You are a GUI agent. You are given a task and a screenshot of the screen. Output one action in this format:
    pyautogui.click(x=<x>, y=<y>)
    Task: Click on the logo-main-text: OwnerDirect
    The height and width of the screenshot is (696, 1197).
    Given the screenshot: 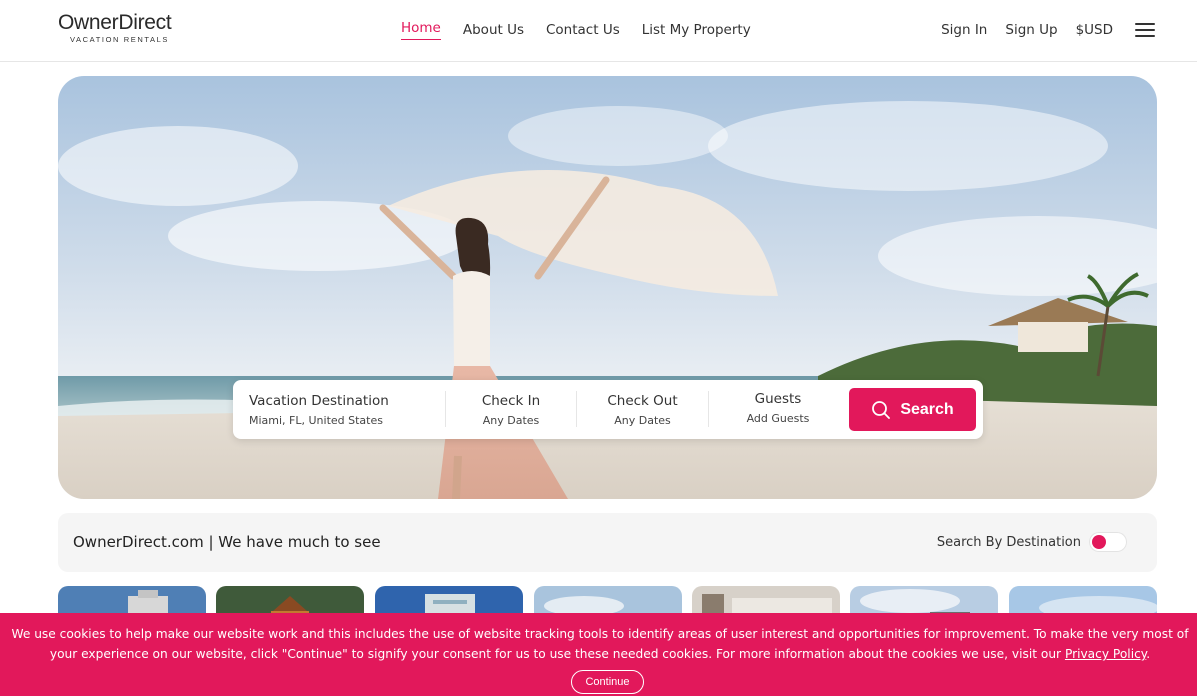 What is the action you would take?
    pyautogui.click(x=115, y=22)
    